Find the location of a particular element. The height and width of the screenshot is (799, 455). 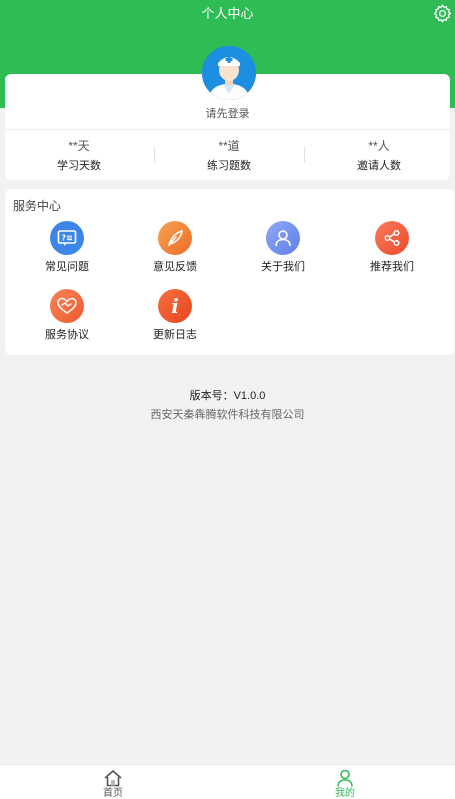

home-icon is located at coordinates (113, 778).